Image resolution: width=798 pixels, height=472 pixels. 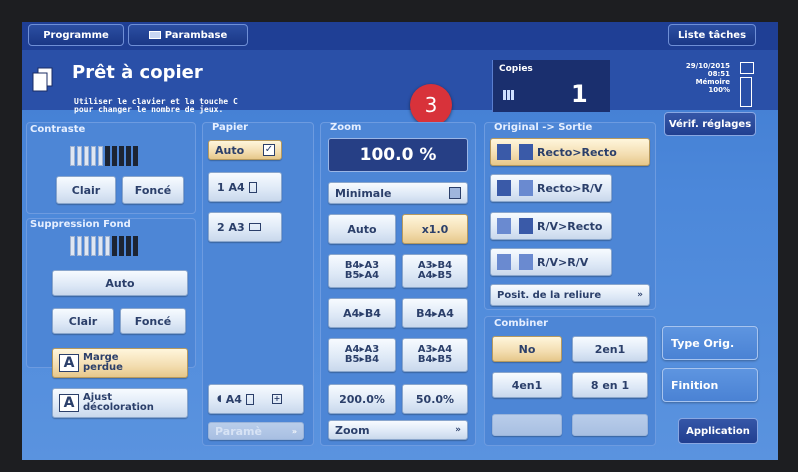 I want to click on marge-line-2: perdue, so click(x=103, y=367).